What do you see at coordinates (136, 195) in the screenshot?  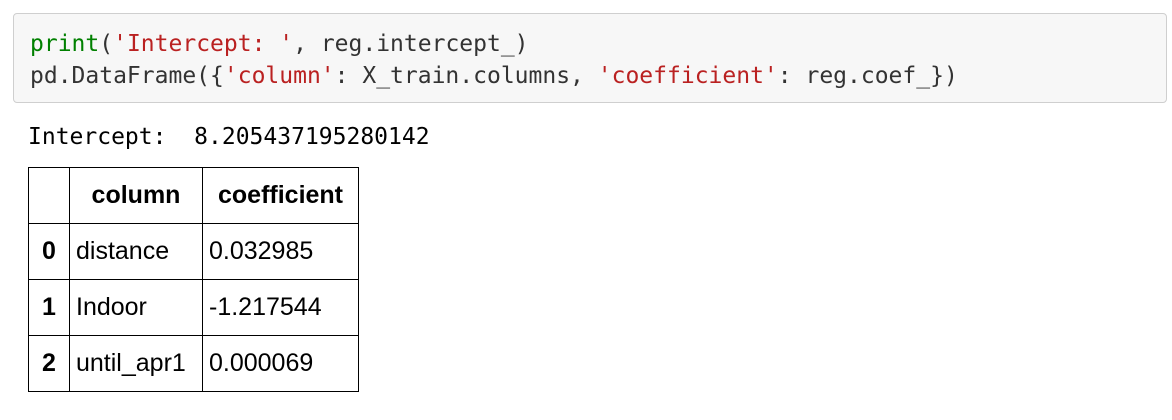 I see `column-header: column` at bounding box center [136, 195].